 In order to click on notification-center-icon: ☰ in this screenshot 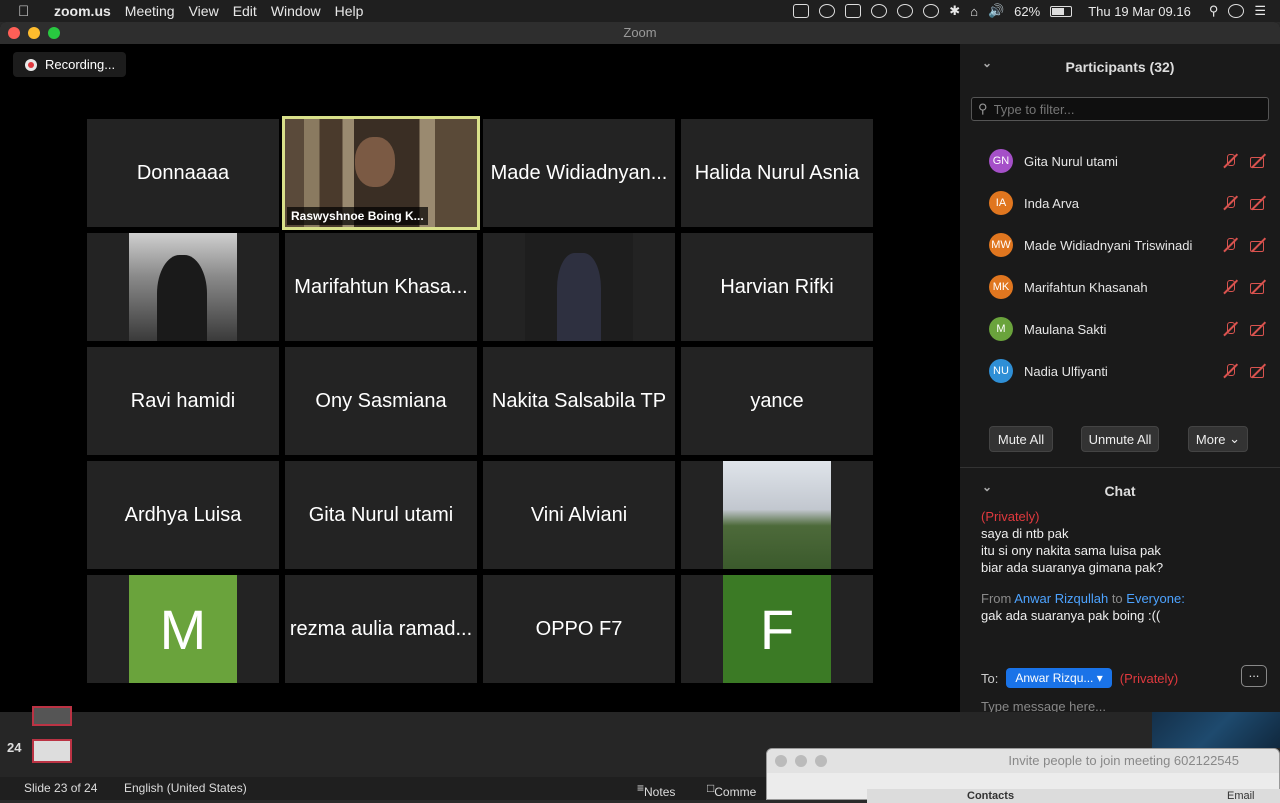, I will do `click(1260, 11)`.